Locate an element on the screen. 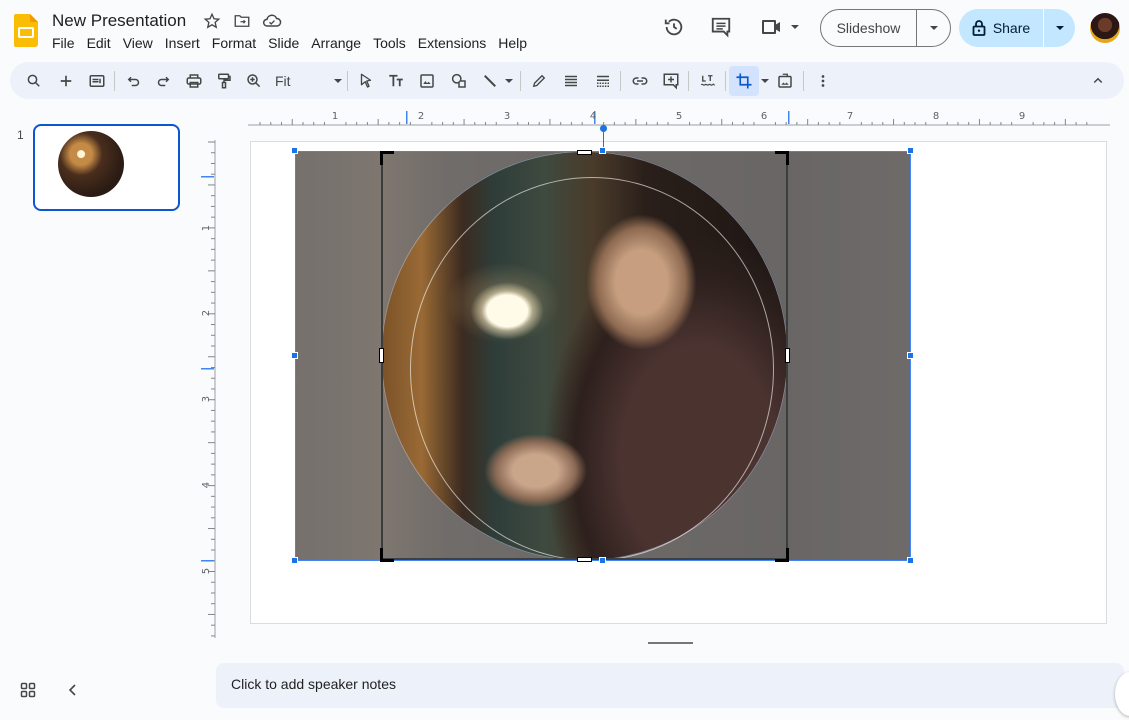 This screenshot has height=720, width=1129. insert-image-icon is located at coordinates (427, 81).